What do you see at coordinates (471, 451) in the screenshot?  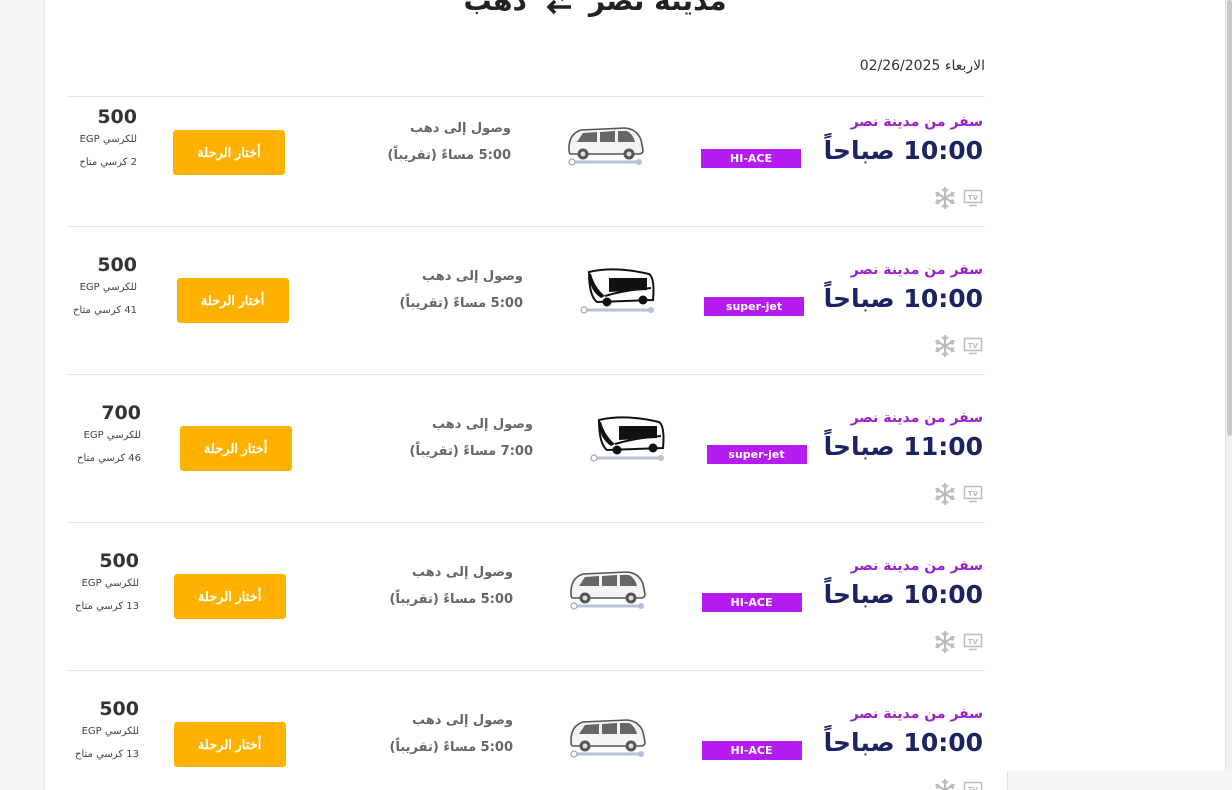 I see `trip-arrival-time: 7:00 مساءً (تقريباً)` at bounding box center [471, 451].